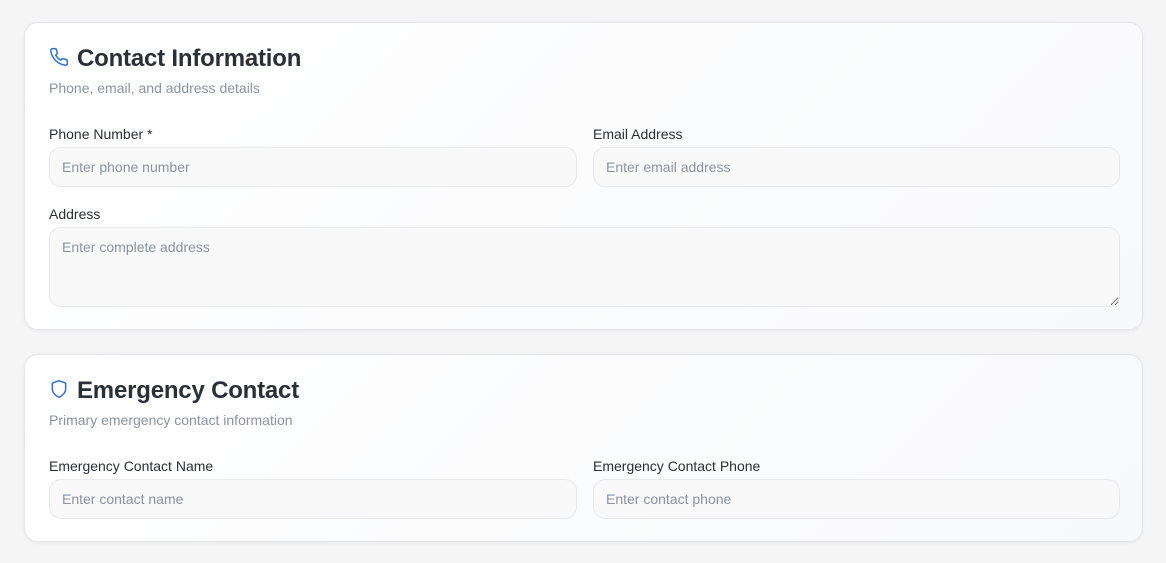  I want to click on phone-input, so click(313, 167).